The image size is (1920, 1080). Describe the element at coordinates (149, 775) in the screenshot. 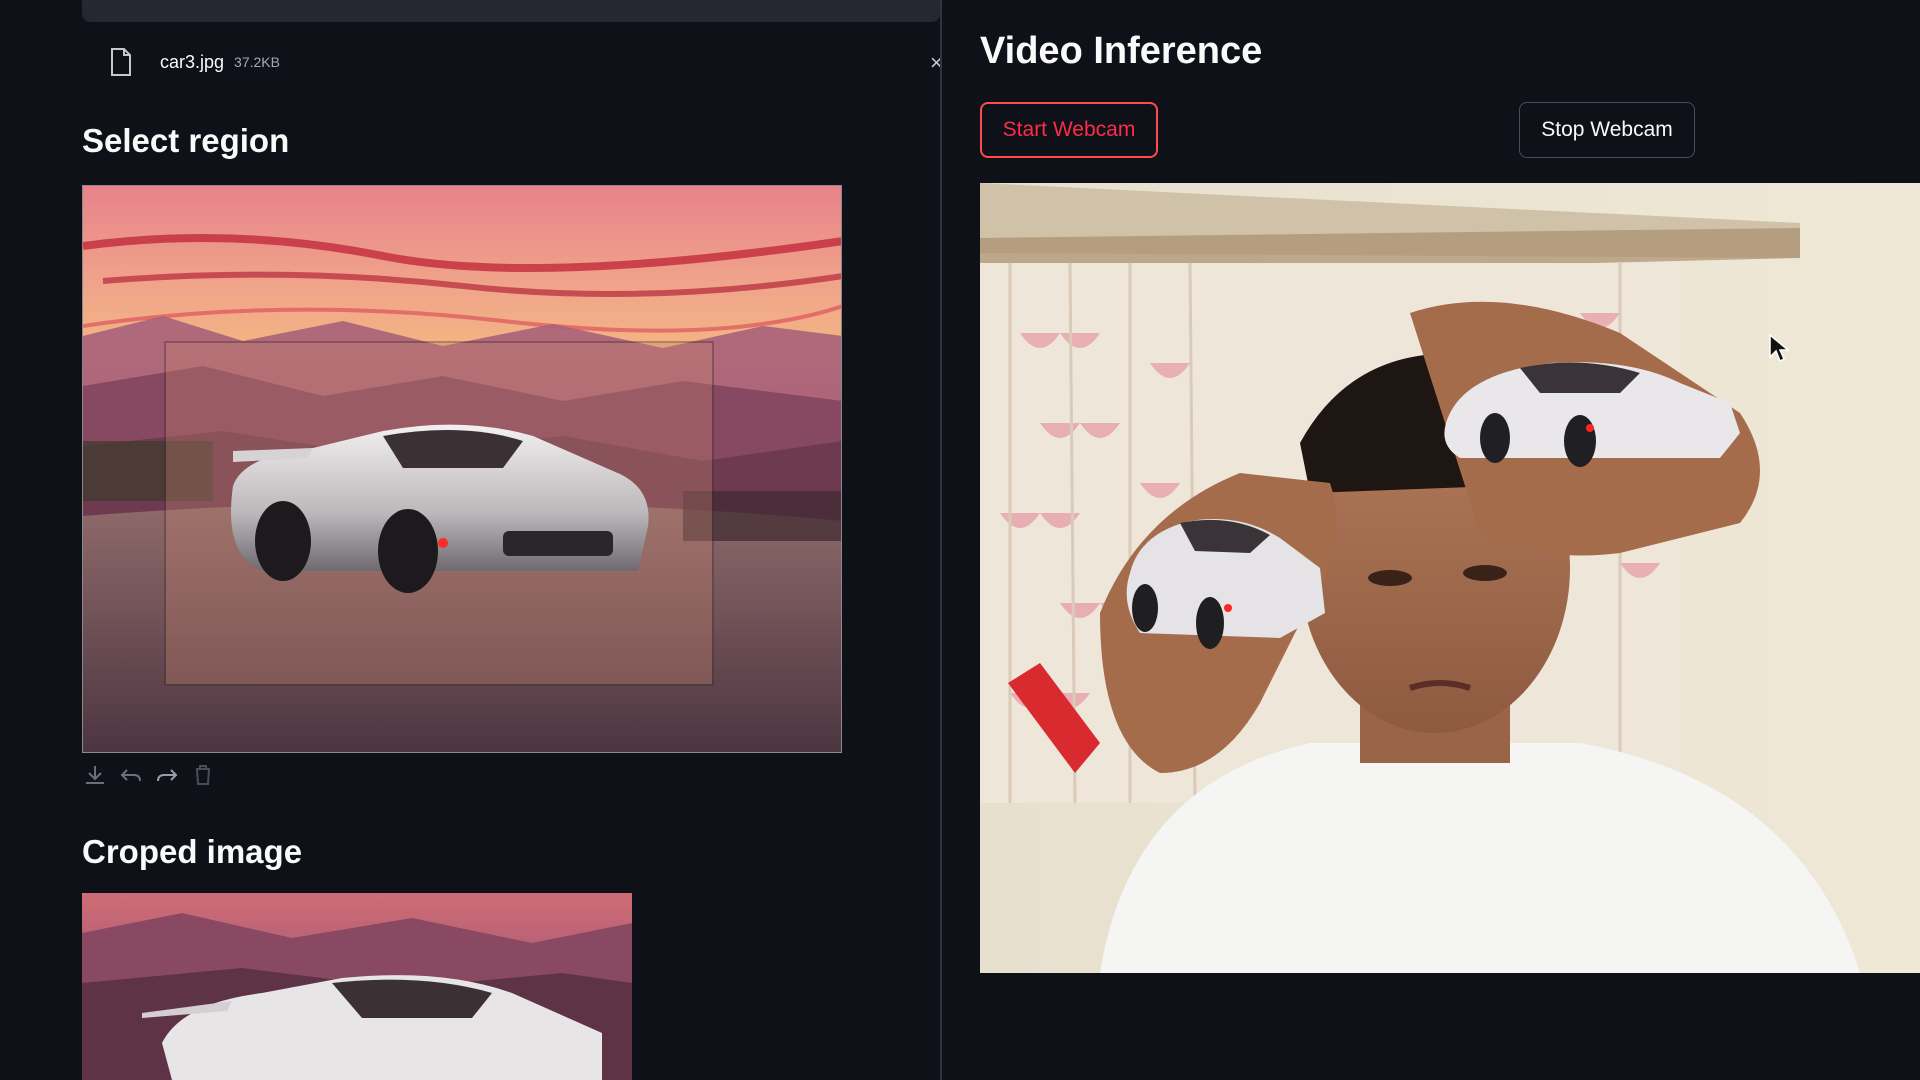

I see `canvas-toolbar` at that location.